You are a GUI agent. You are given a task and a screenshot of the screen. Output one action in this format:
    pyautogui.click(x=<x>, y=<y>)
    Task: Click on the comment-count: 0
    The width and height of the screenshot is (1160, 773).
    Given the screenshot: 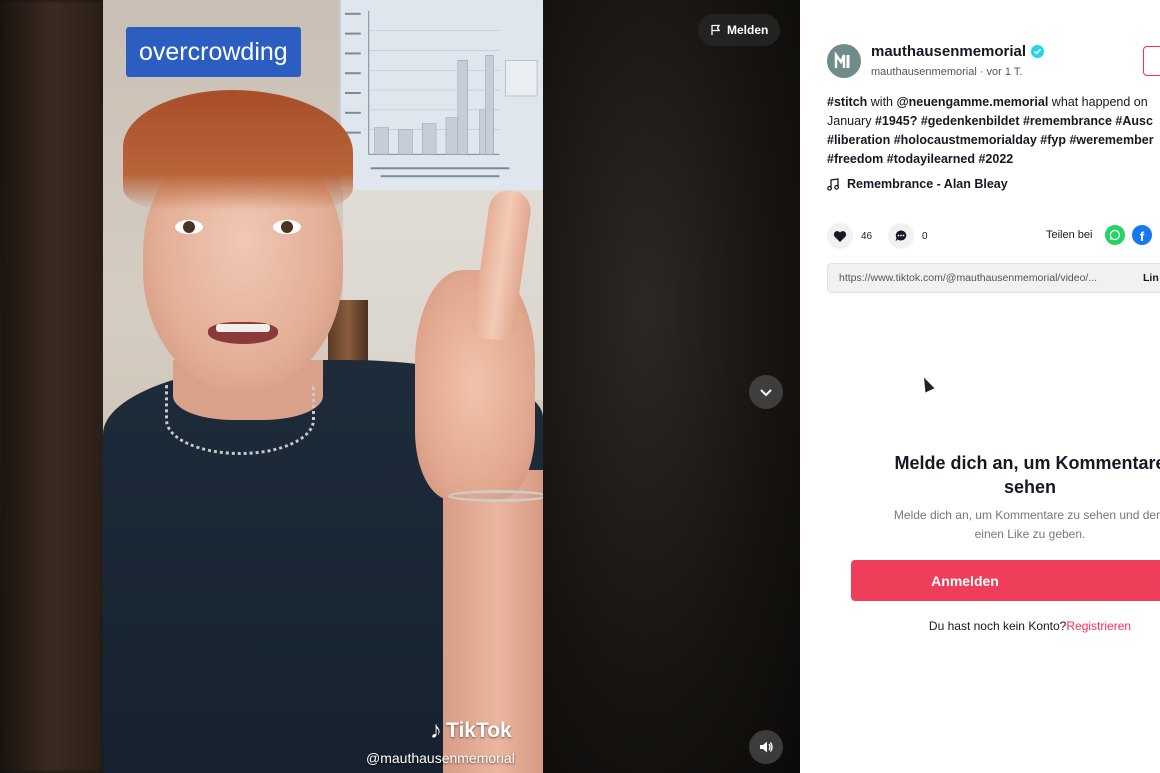 What is the action you would take?
    pyautogui.click(x=925, y=236)
    